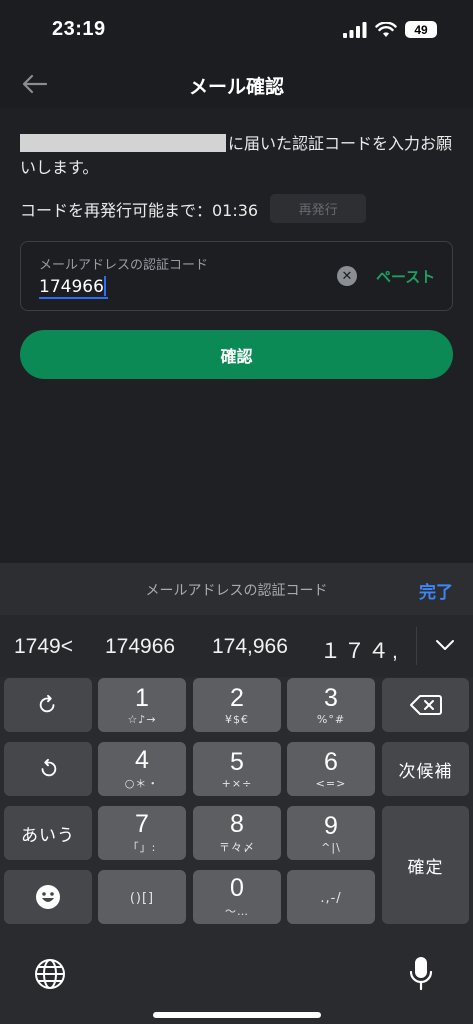 This screenshot has width=473, height=1024. Describe the element at coordinates (142, 769) in the screenshot. I see `key-4: 4 ○＊・` at that location.